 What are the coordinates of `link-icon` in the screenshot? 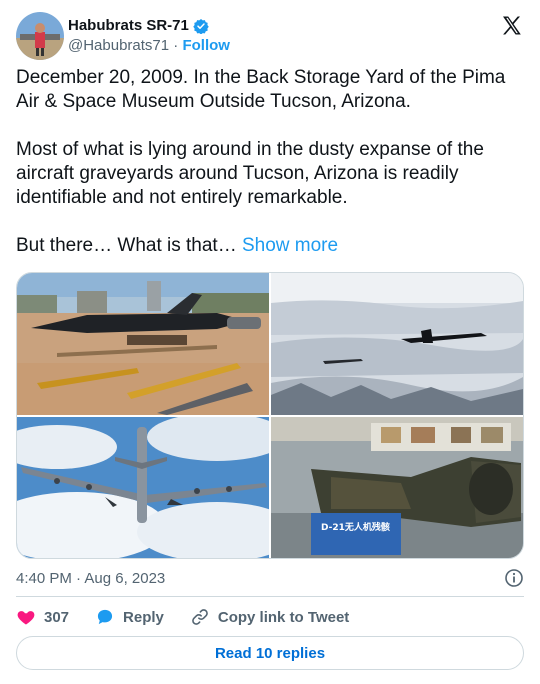 It's located at (200, 617).